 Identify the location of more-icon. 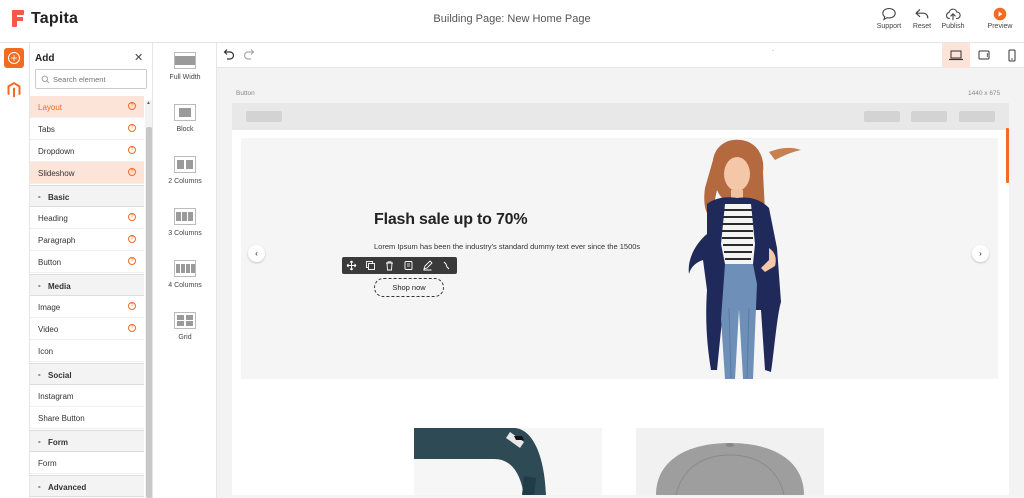
(446, 265).